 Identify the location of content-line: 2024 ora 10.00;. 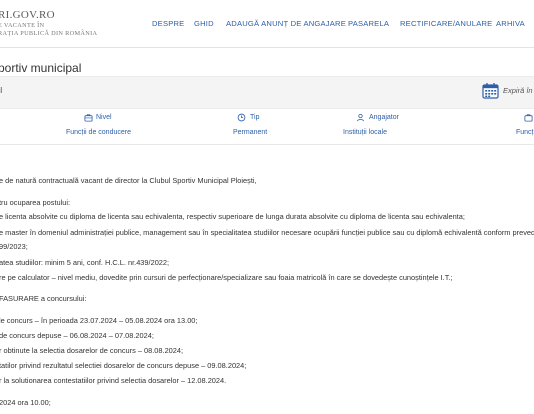
(25, 402).